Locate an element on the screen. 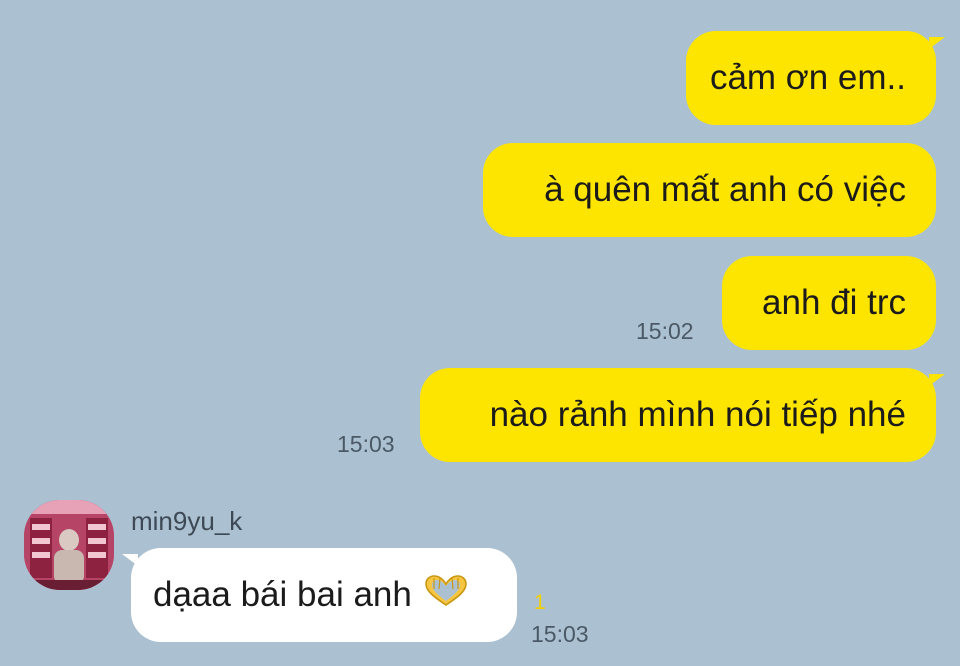 This screenshot has height=666, width=960. message-text: à quên mất anh có việc is located at coordinates (725, 189).